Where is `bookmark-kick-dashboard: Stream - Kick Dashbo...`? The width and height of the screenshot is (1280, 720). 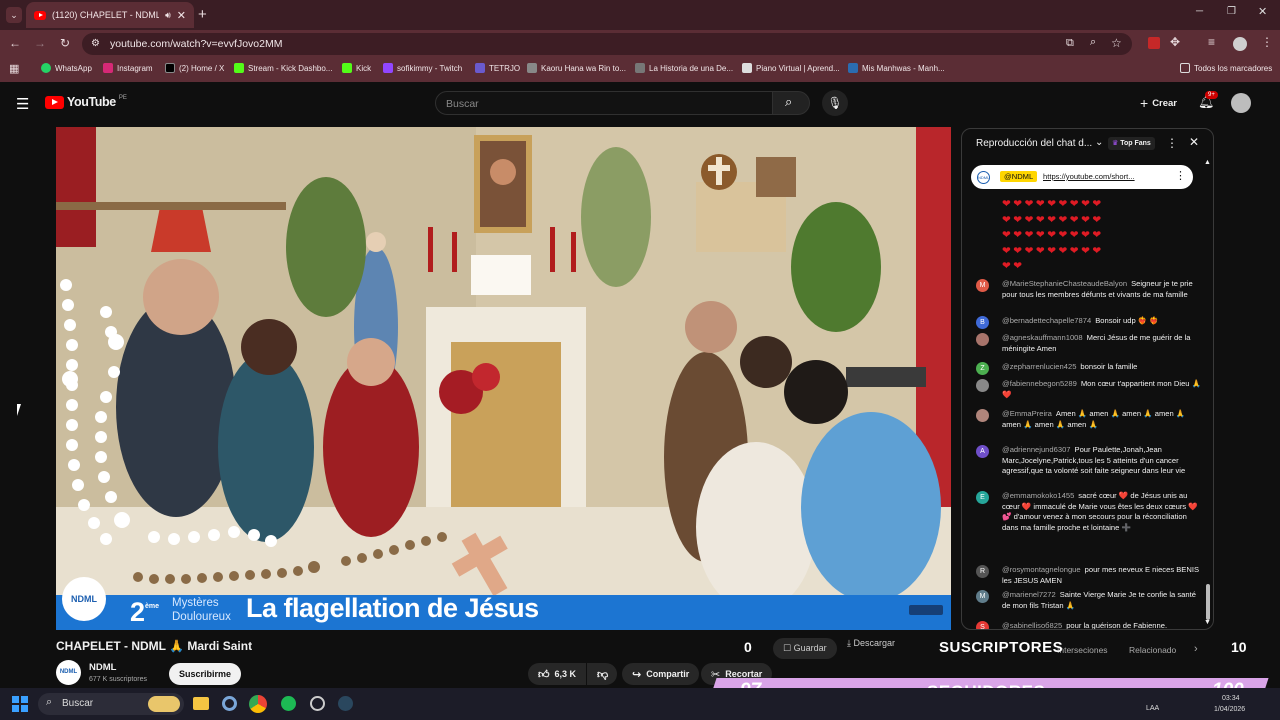 bookmark-kick-dashboard: Stream - Kick Dashbo... is located at coordinates (283, 68).